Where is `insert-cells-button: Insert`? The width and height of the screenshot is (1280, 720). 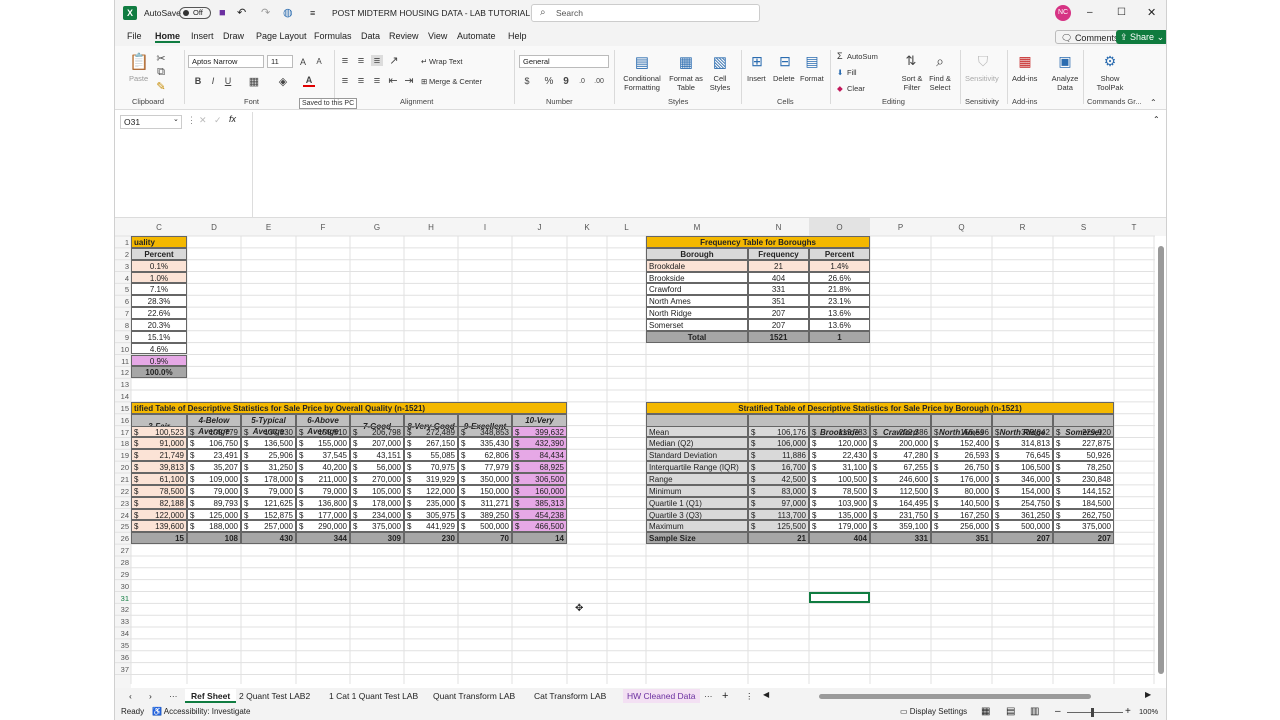
insert-cells-button: Insert is located at coordinates (756, 78).